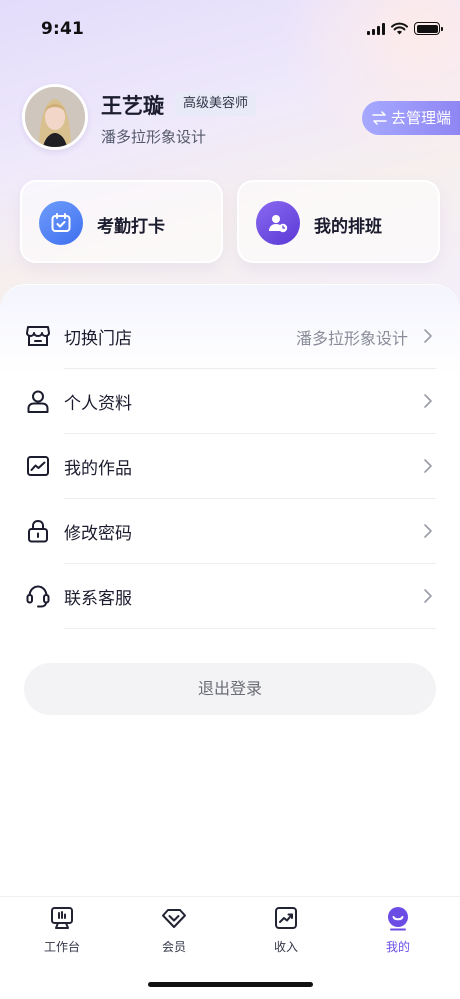  I want to click on diamond-icon, so click(174, 918).